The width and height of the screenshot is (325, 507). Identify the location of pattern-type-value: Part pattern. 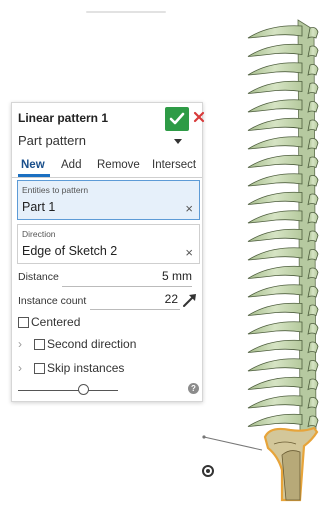
(52, 140).